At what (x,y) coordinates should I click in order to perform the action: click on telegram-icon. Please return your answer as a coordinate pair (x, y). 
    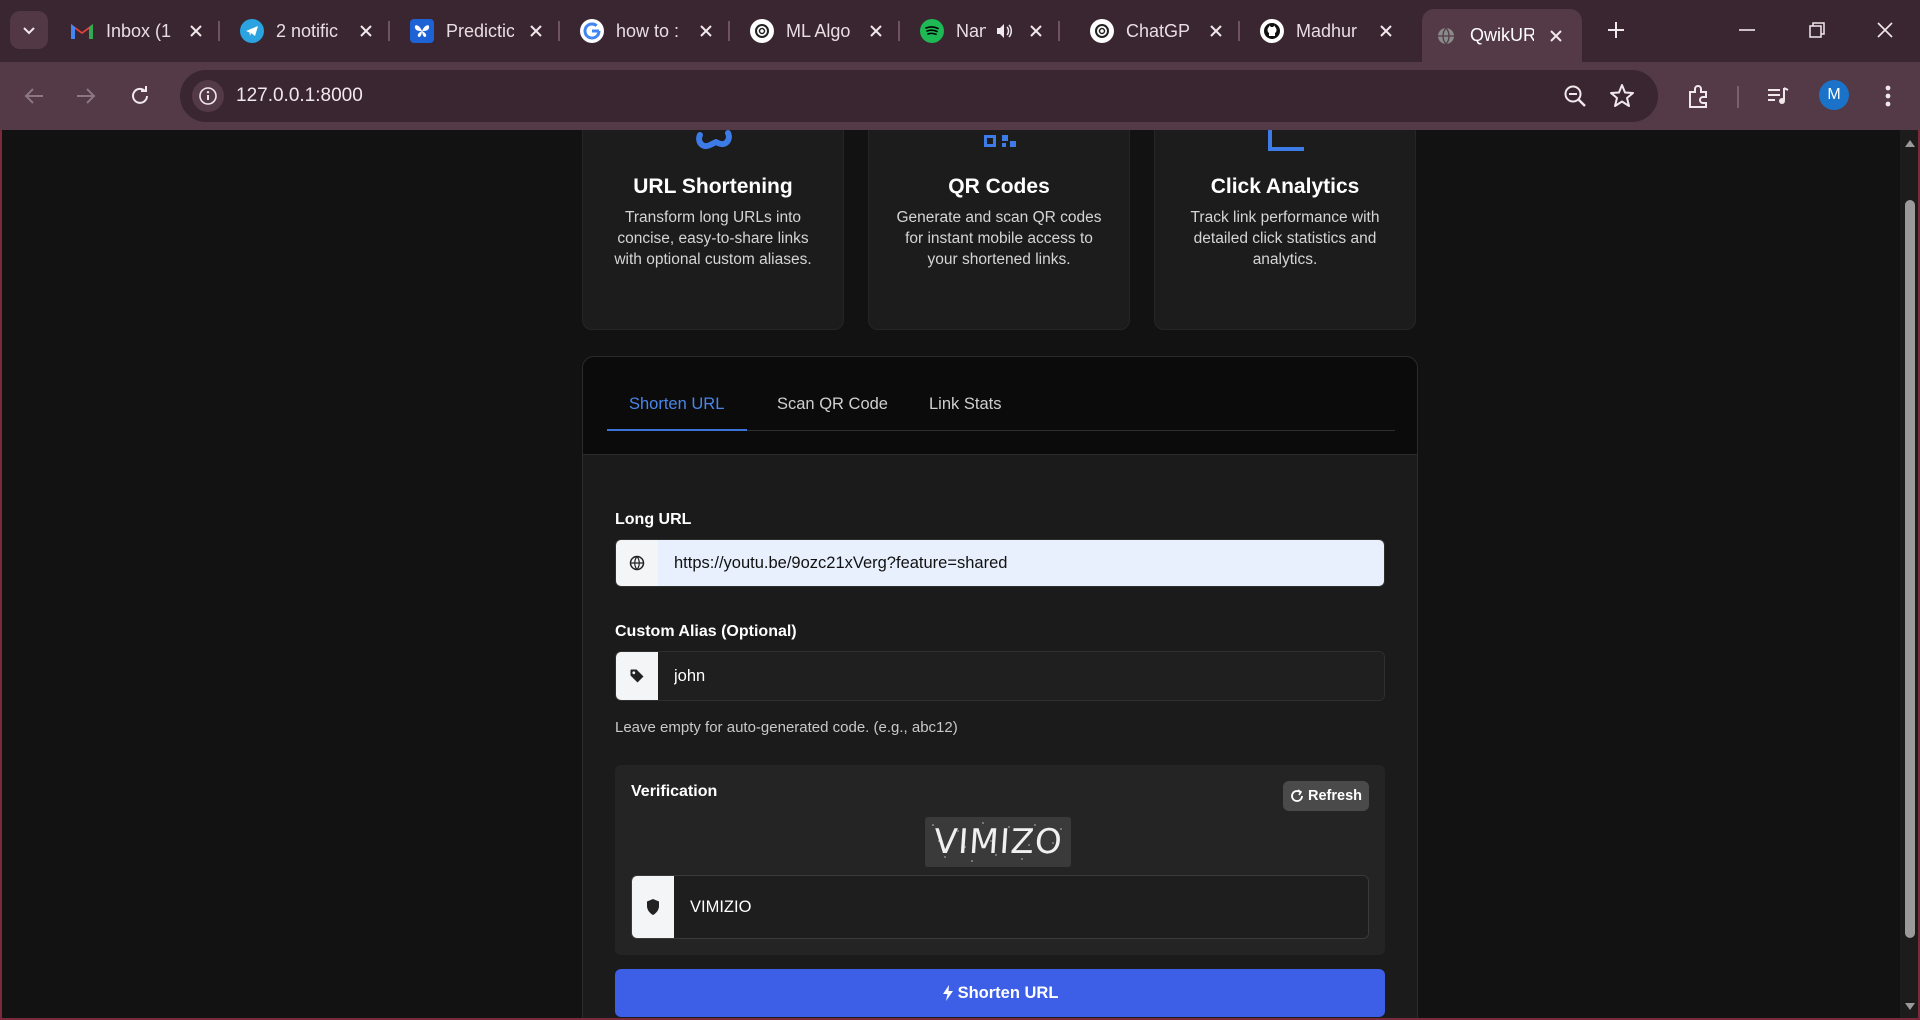
    Looking at the image, I should click on (252, 31).